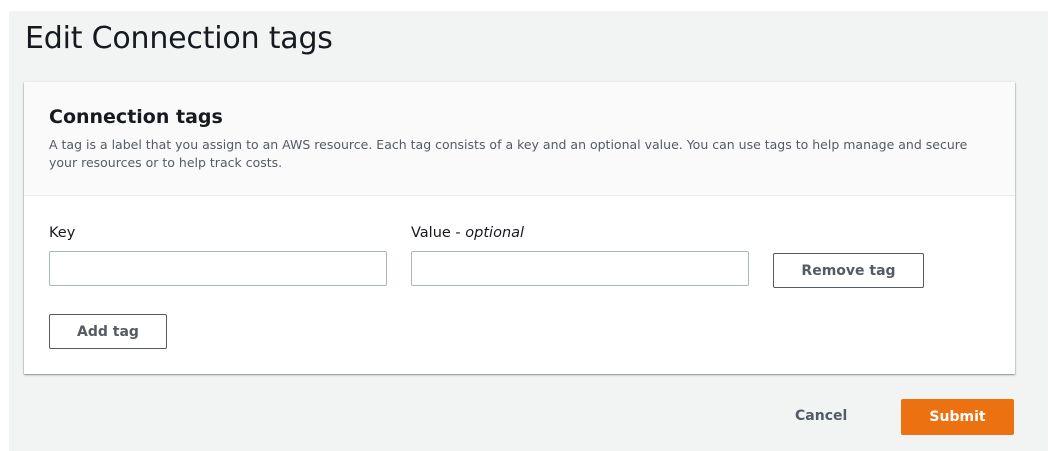 The height and width of the screenshot is (451, 1055). Describe the element at coordinates (438, 233) in the screenshot. I see `value-label-text: Value -` at that location.